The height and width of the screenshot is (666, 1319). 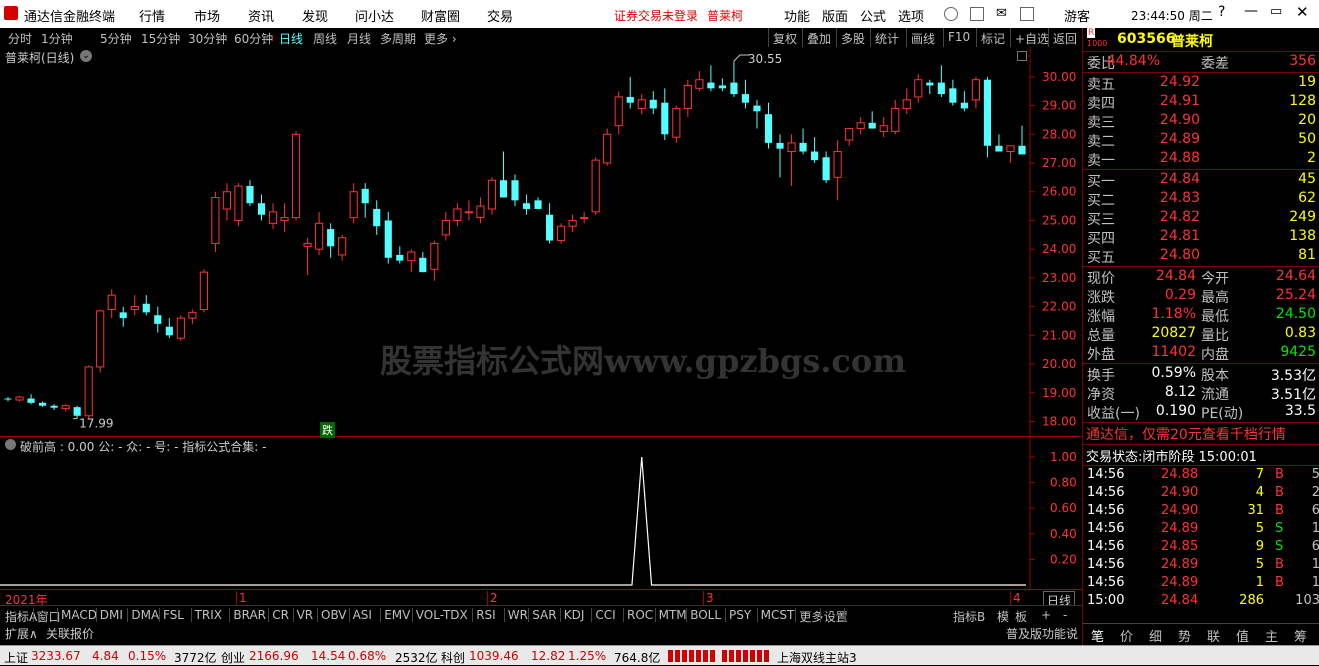 I want to click on btn-zixuan: +自选, so click(x=1031, y=37).